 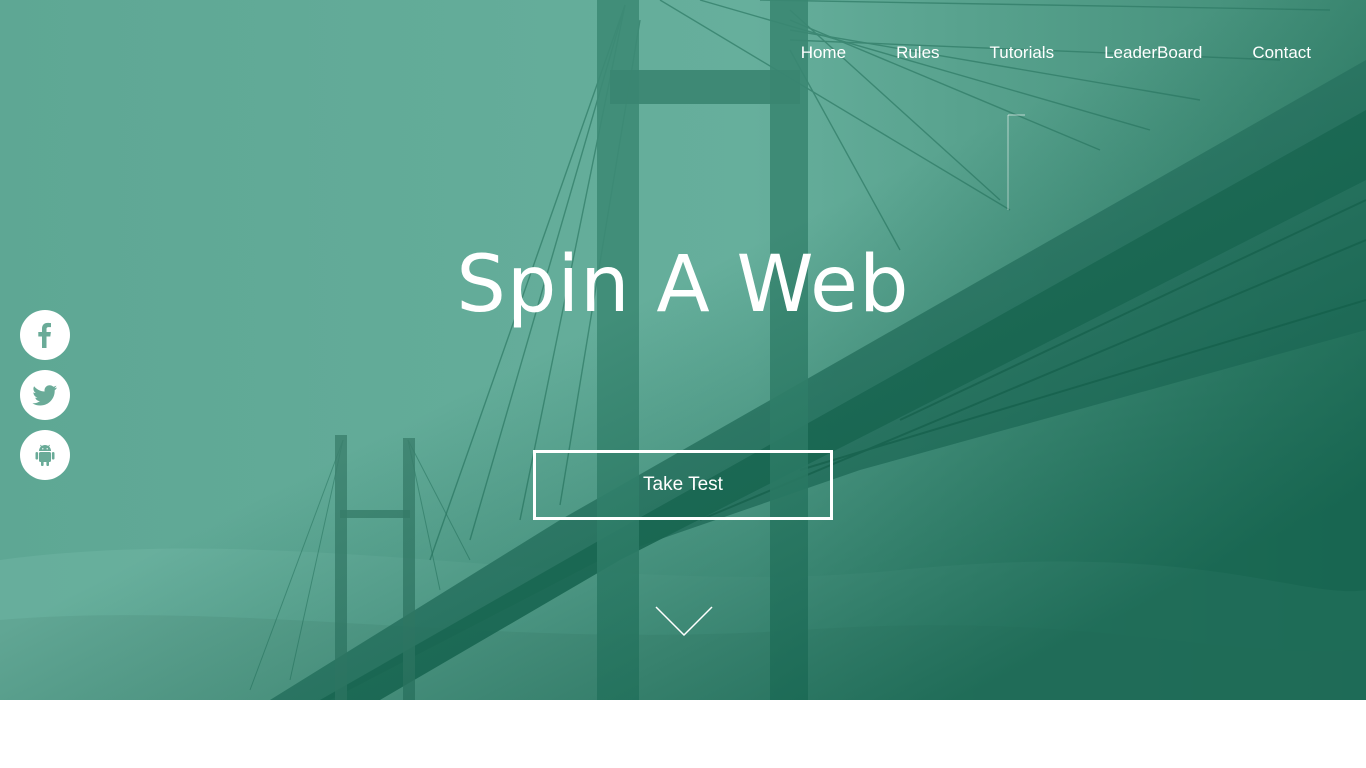 What do you see at coordinates (683, 285) in the screenshot?
I see `hero-title: Spin A Web` at bounding box center [683, 285].